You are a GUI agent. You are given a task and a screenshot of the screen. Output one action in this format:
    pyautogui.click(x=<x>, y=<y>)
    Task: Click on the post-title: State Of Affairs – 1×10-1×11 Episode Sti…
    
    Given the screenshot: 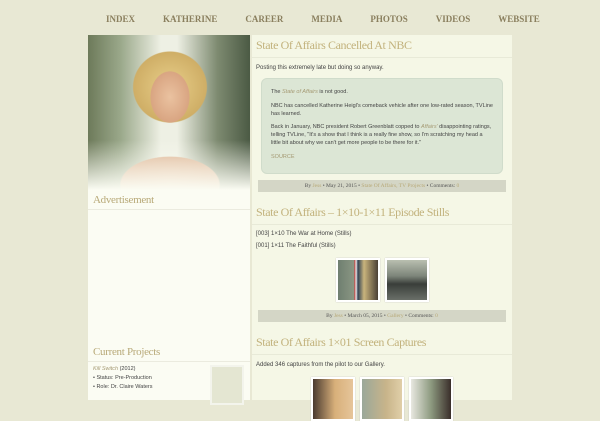 What is the action you would take?
    pyautogui.click(x=382, y=214)
    